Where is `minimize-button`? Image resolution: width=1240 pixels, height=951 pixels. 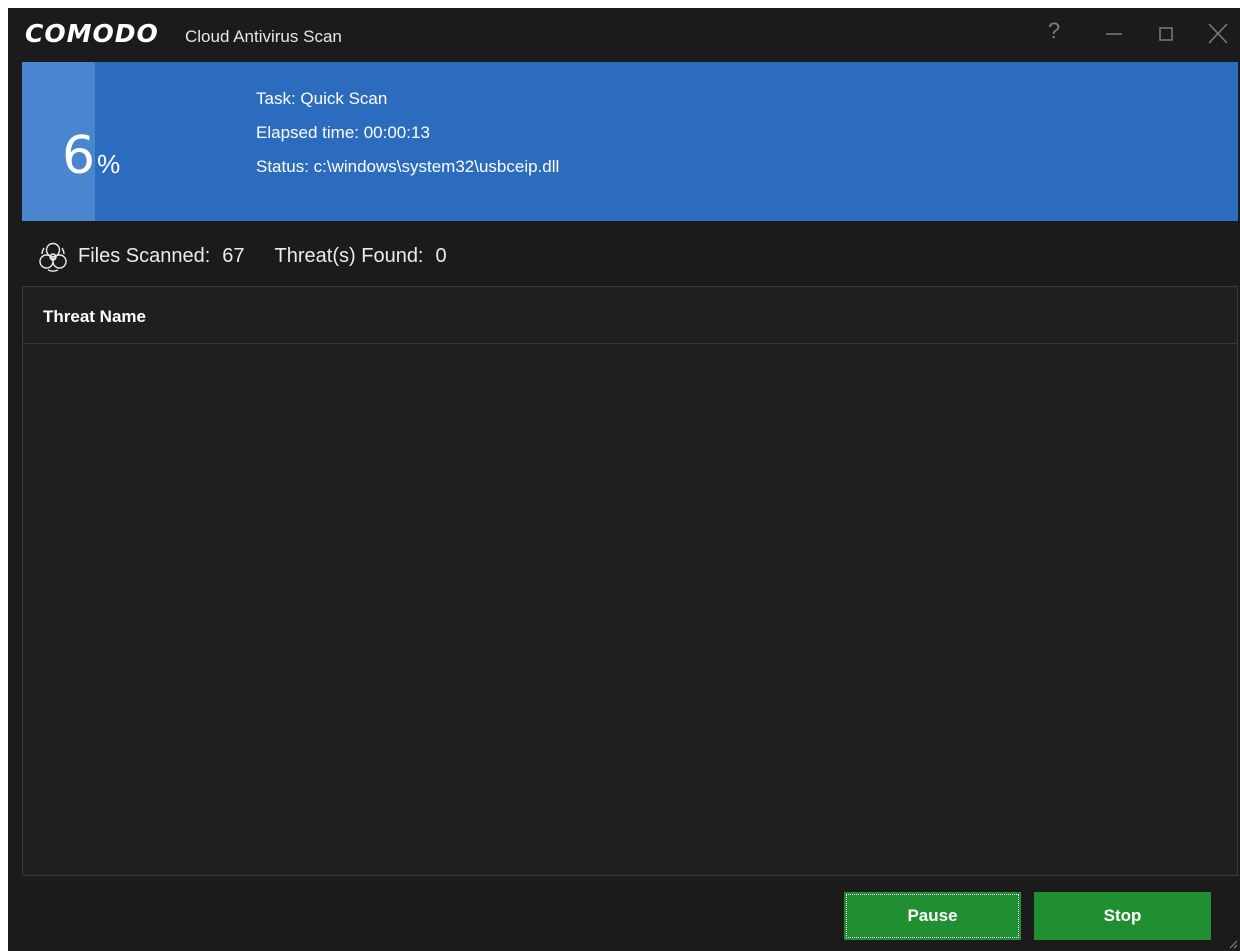
minimize-button is located at coordinates (1114, 34).